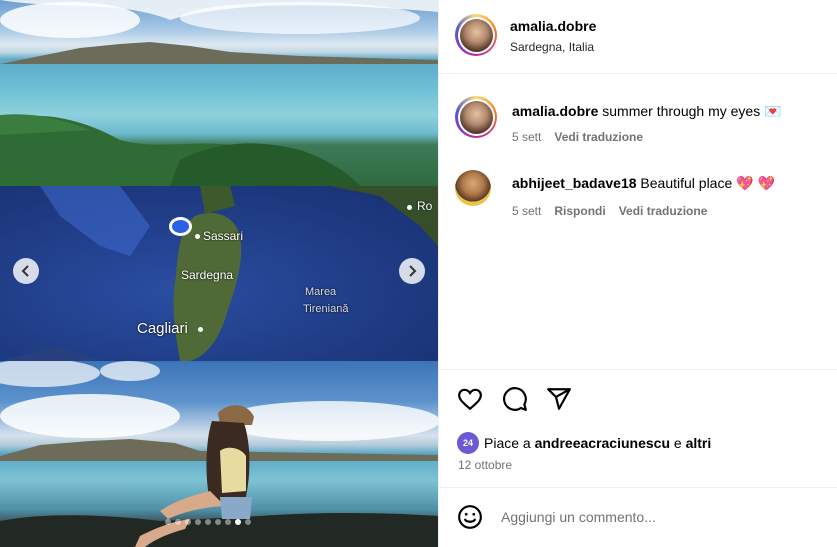 The width and height of the screenshot is (837, 547). What do you see at coordinates (425, 206) in the screenshot?
I see `map-label-ro: Ro` at bounding box center [425, 206].